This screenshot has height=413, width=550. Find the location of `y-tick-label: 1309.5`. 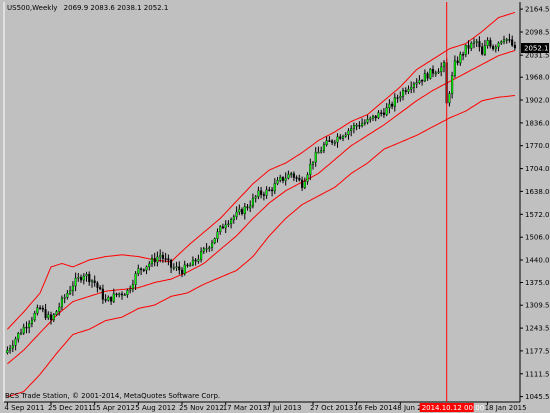

y-tick-label: 1309.5 is located at coordinates (537, 306).